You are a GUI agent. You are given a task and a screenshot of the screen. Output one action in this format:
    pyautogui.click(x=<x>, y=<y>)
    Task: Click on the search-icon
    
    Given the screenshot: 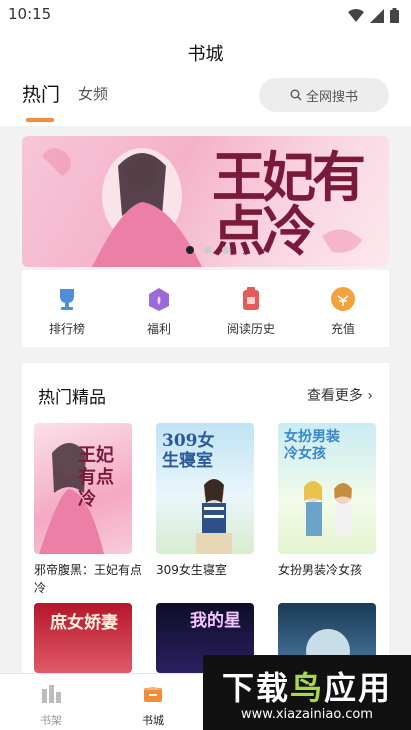 What is the action you would take?
    pyautogui.click(x=296, y=95)
    